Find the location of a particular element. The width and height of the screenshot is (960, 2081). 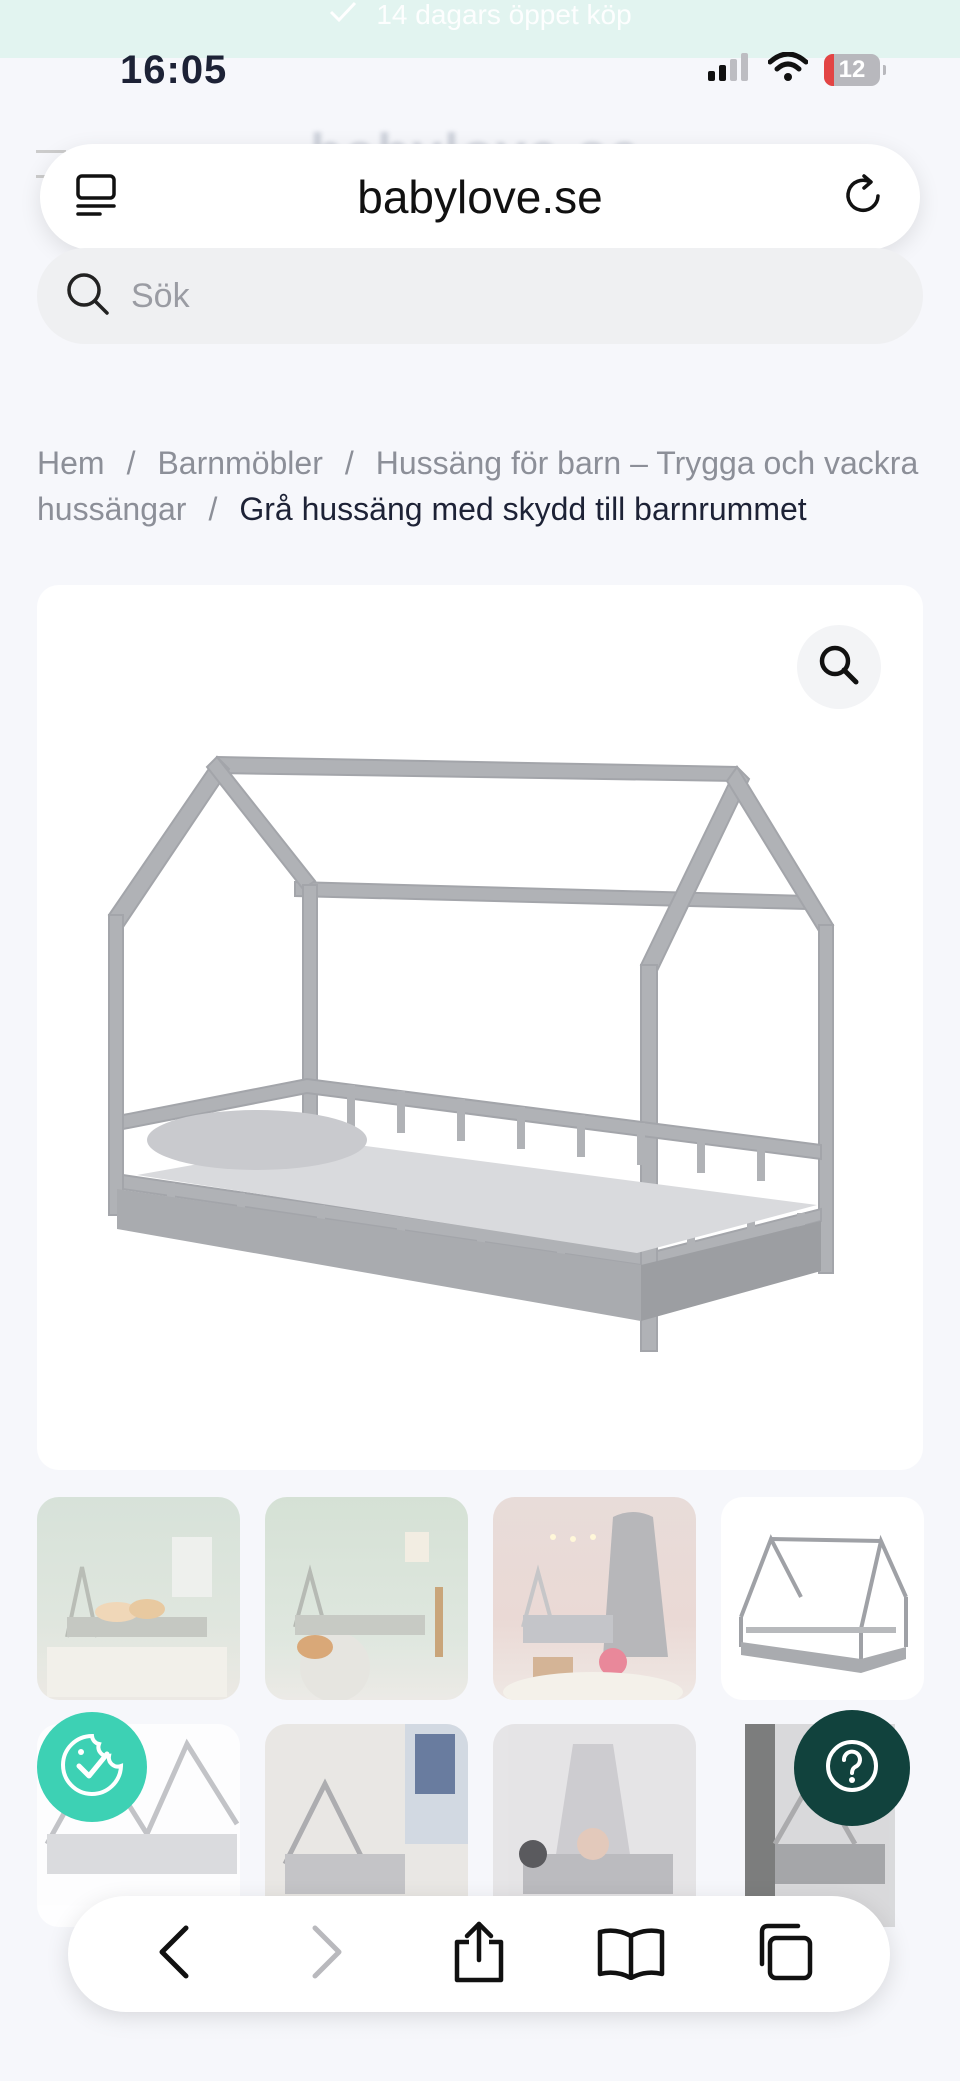

address-bar: babylove.se is located at coordinates (480, 197).